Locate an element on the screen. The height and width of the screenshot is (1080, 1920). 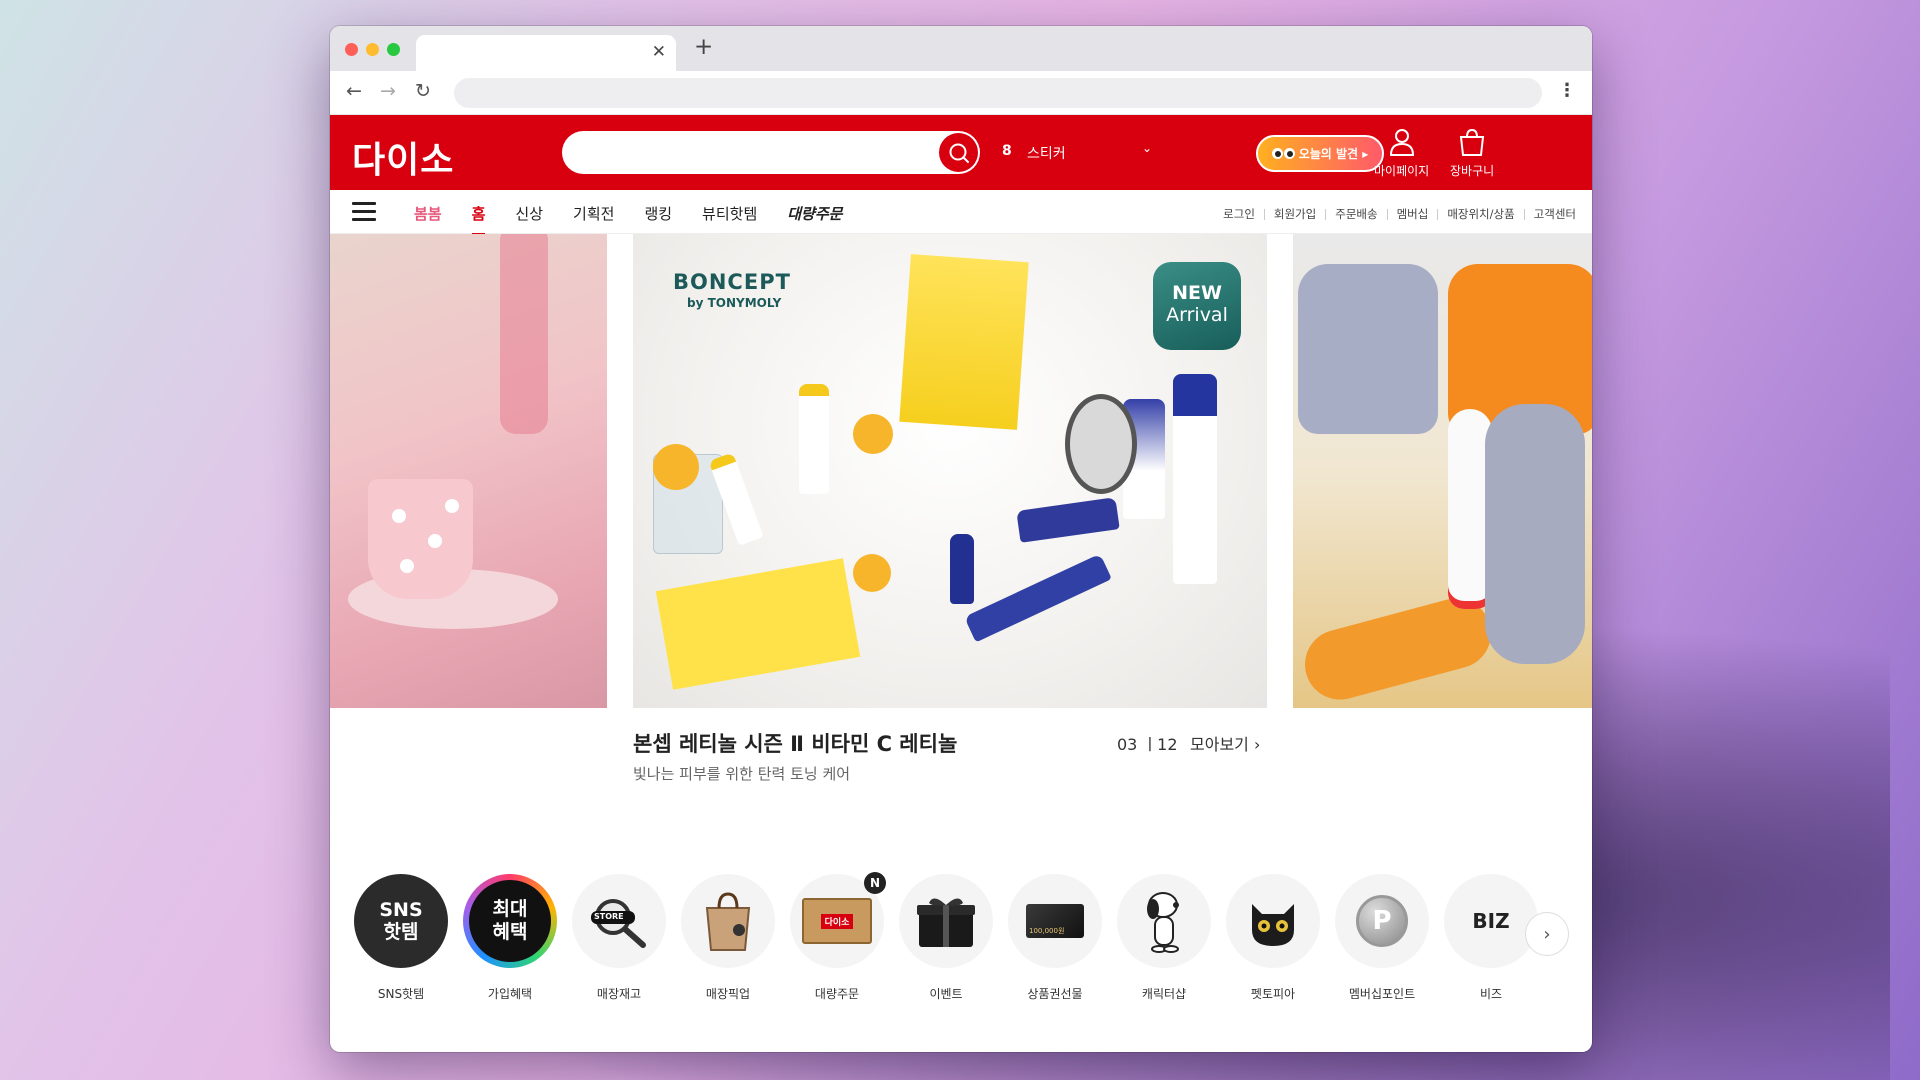
signup-link: 회원가입 is located at coordinates (1295, 214).